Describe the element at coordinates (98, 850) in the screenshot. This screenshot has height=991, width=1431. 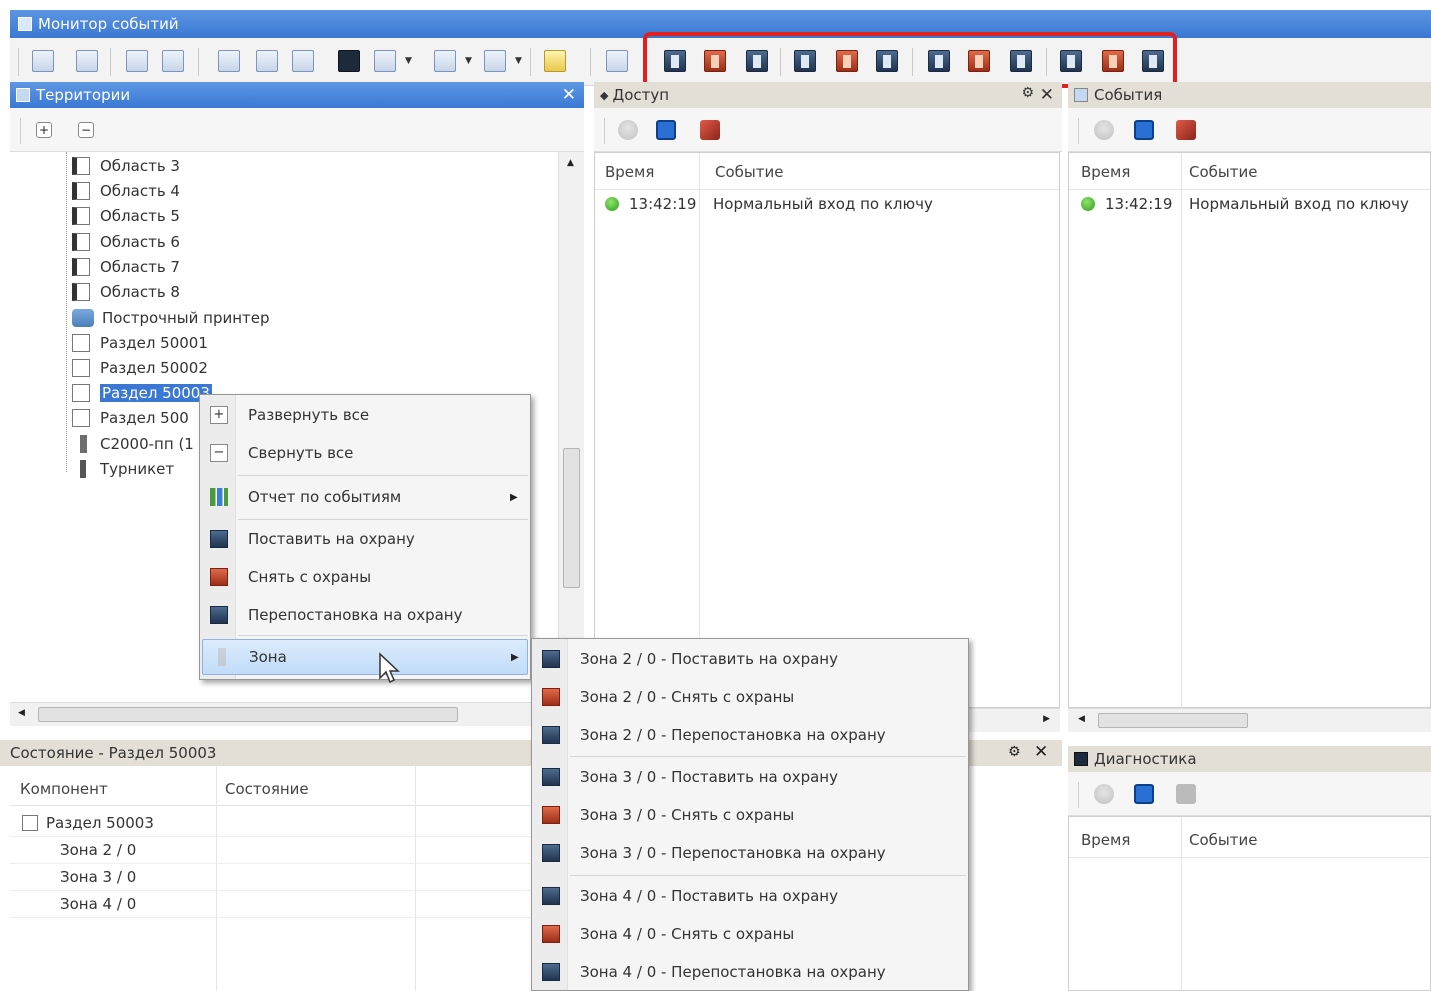
I see `state-row-component: Зона 2 / 0` at that location.